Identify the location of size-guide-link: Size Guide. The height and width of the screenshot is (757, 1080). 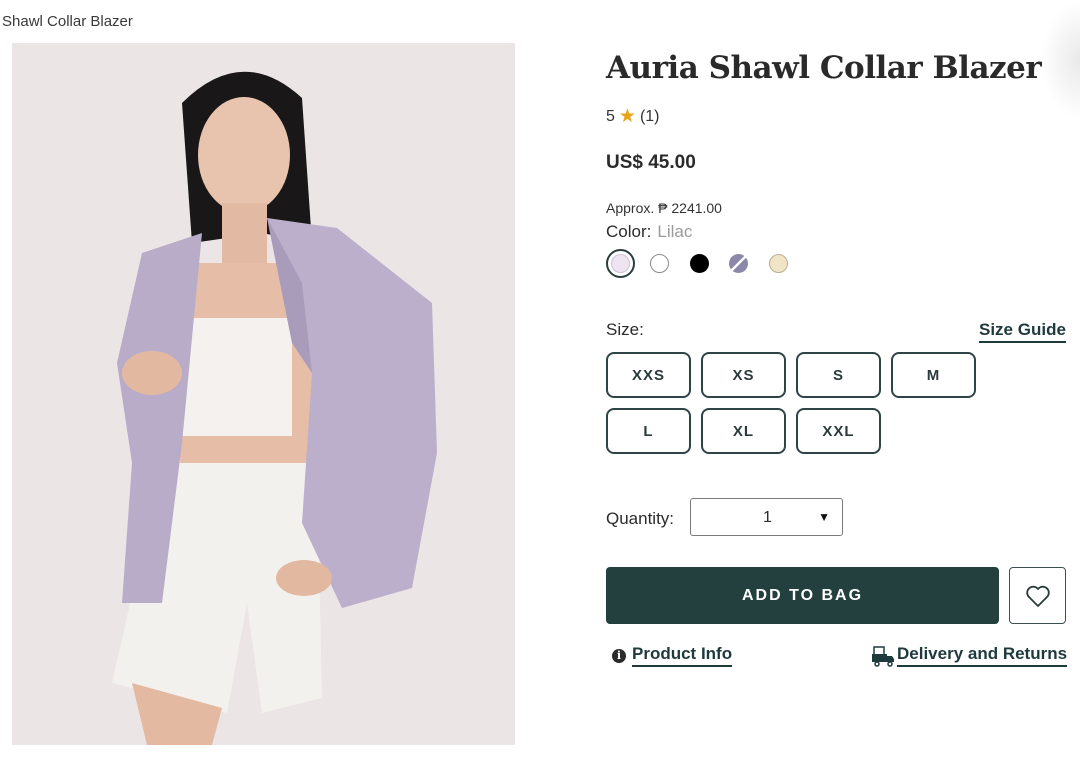
(1022, 331).